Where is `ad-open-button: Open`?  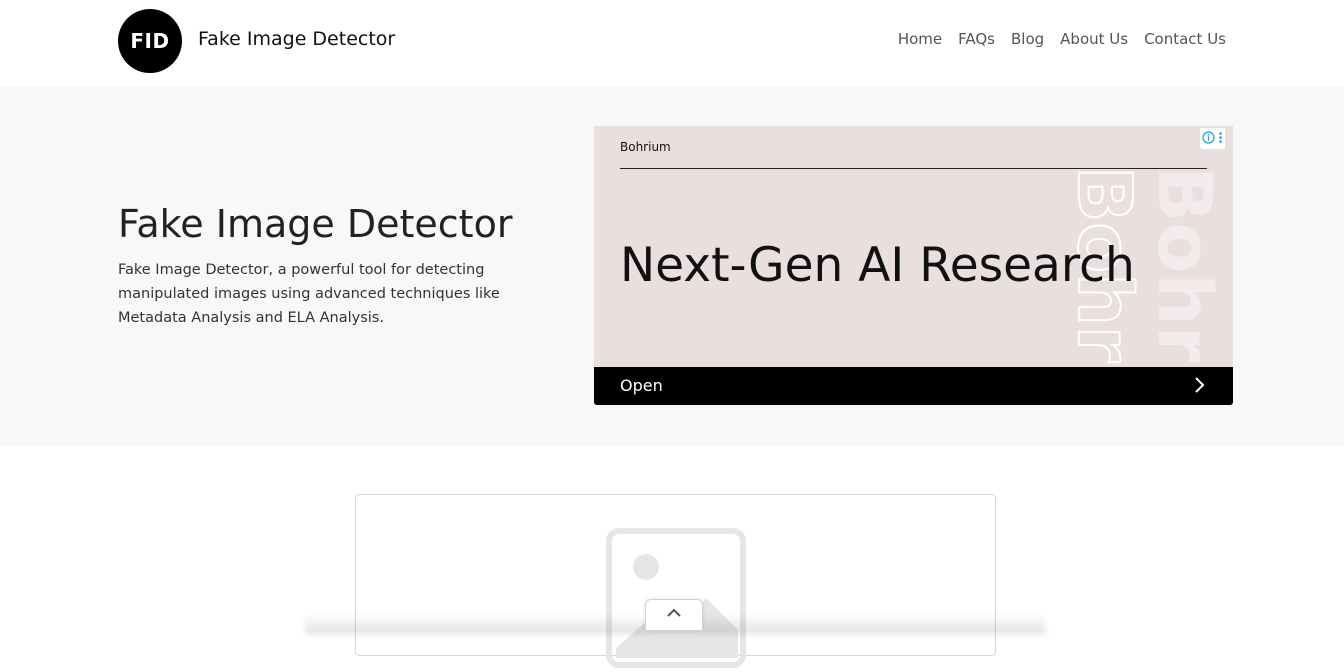
ad-open-button: Open is located at coordinates (913, 386).